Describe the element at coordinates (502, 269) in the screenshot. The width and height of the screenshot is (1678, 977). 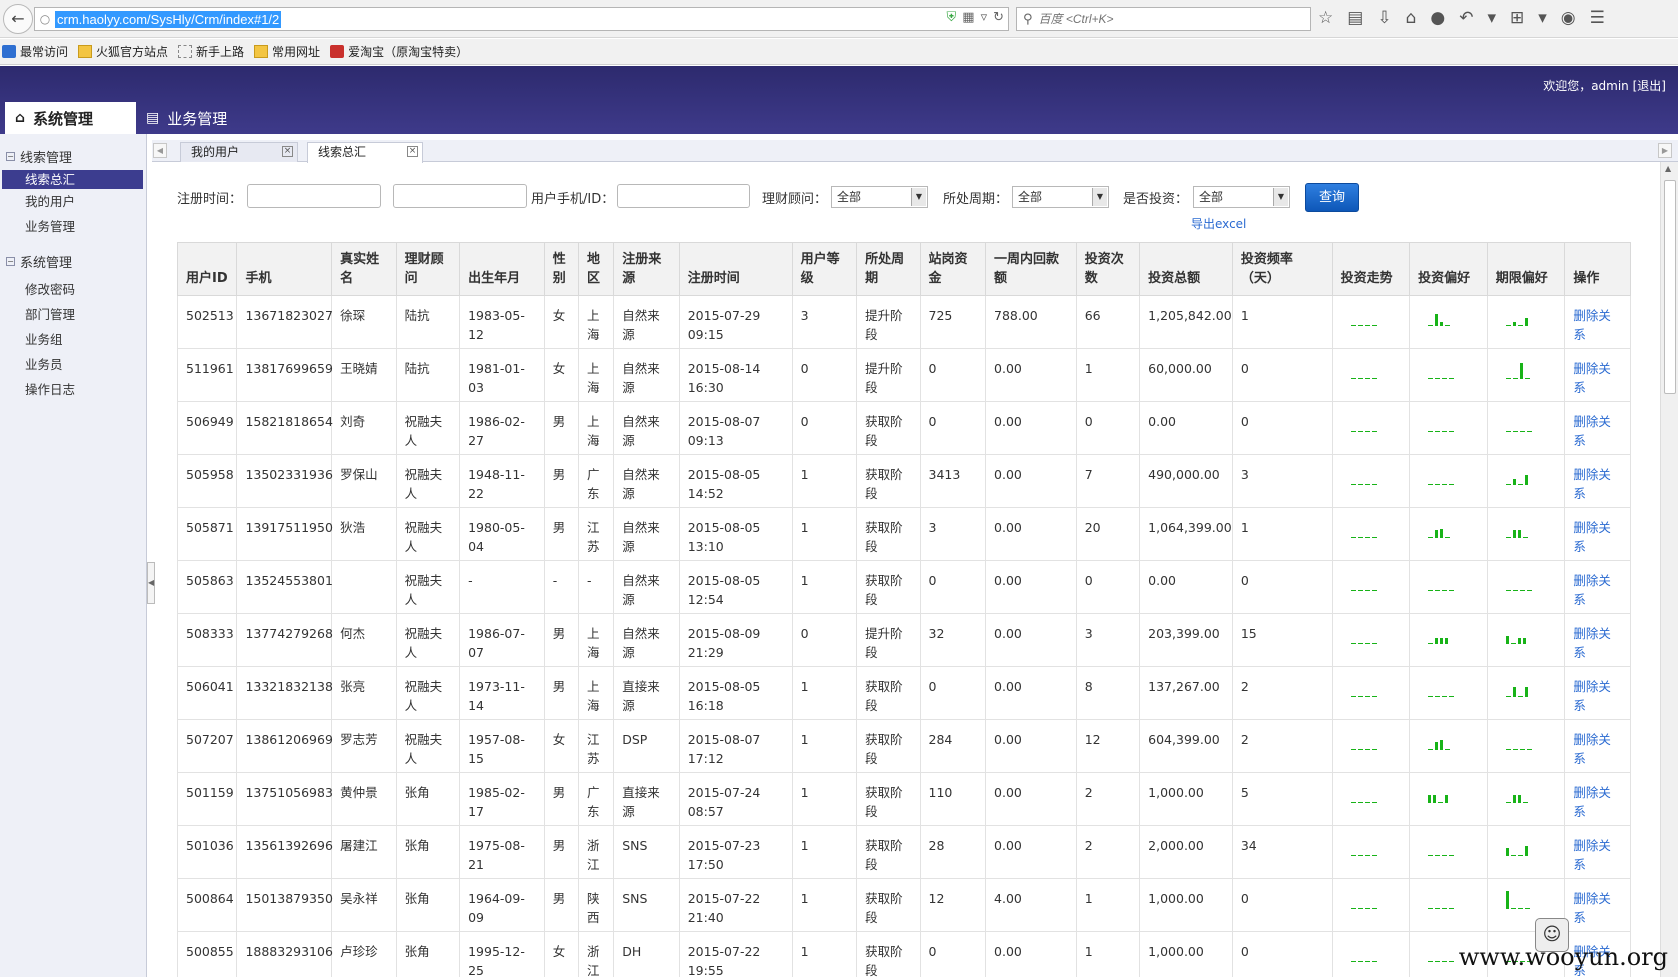
I see `column-header: 出生年月` at that location.